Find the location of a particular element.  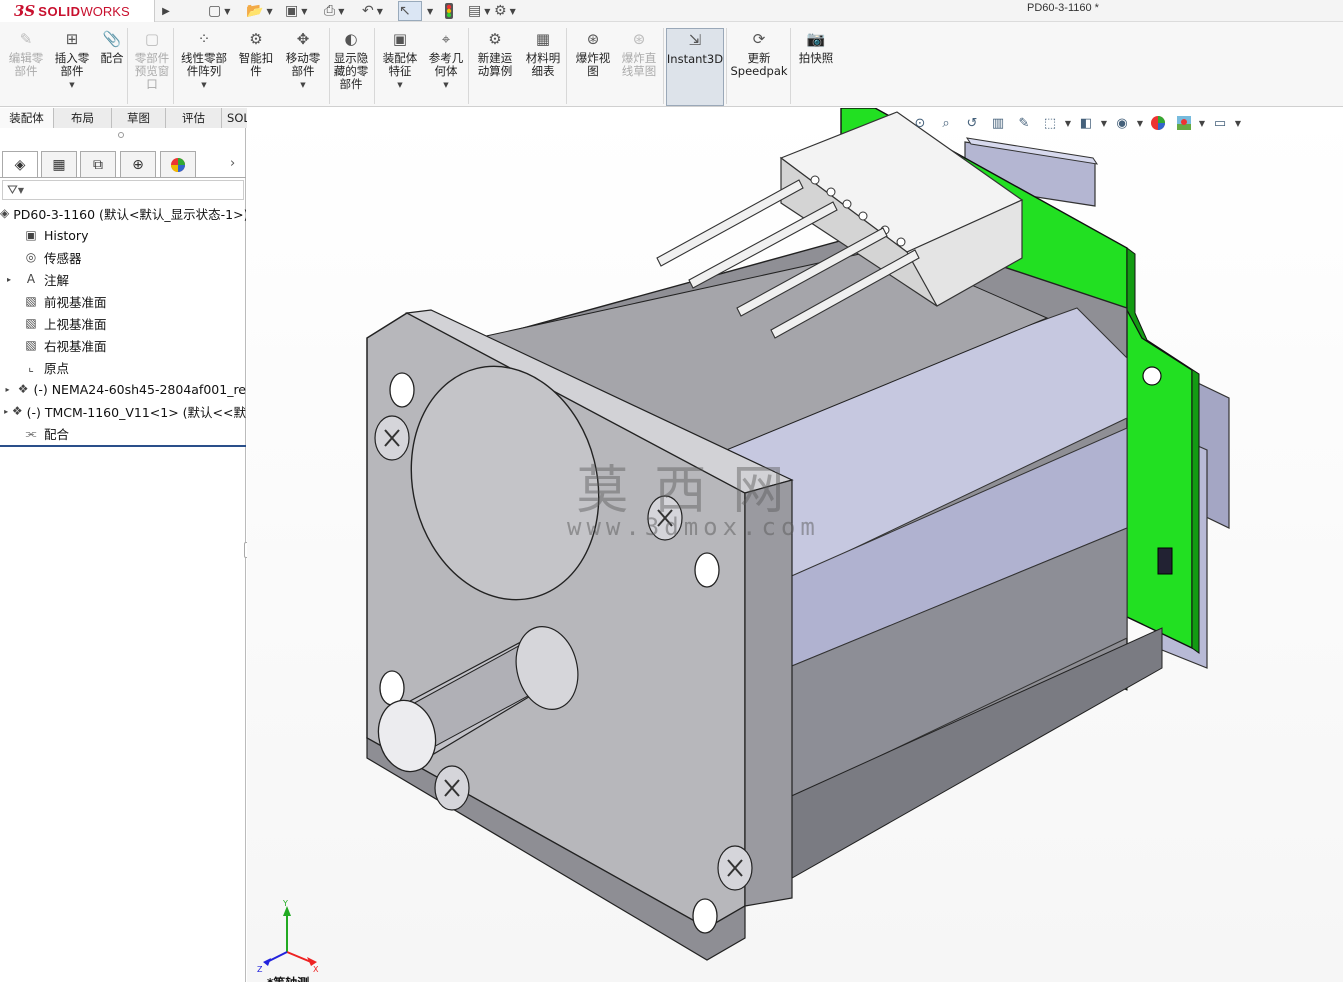

view-settings-icon: ▭ is located at coordinates (1220, 123).